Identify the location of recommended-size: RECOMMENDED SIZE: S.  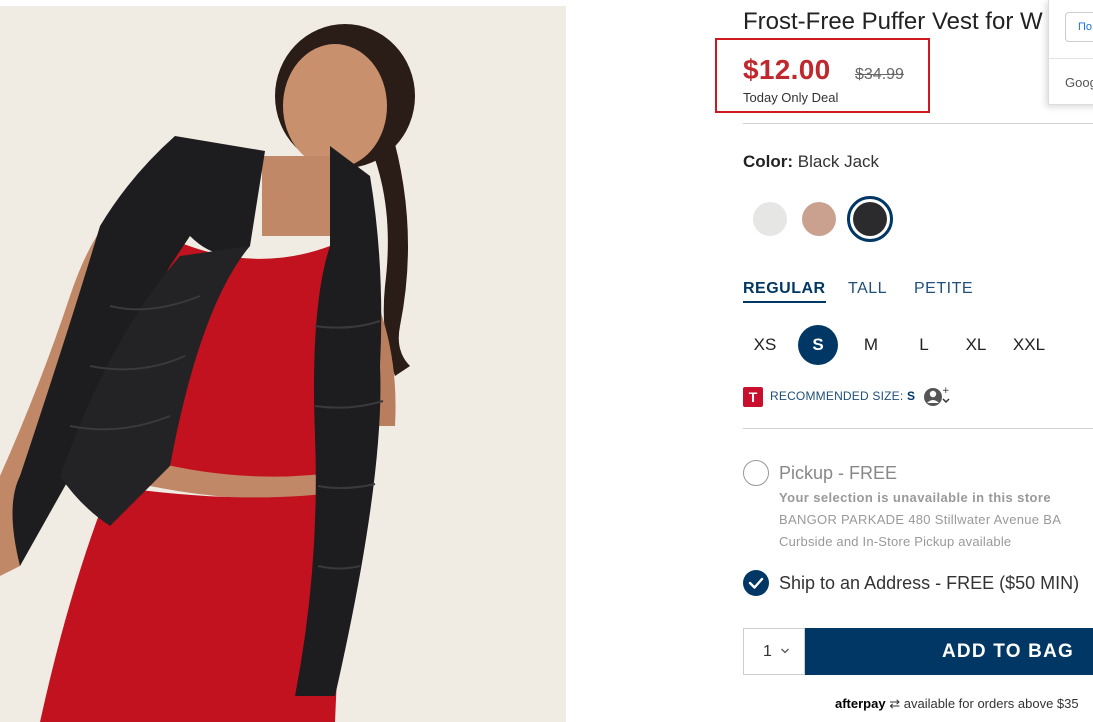
(842, 396).